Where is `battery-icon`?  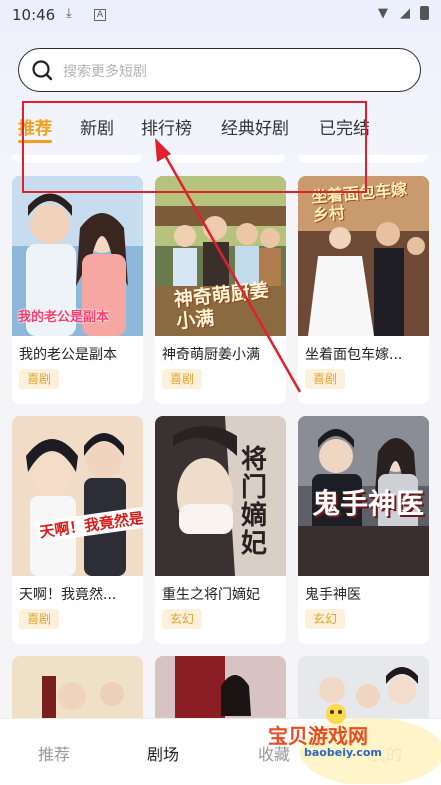 battery-icon is located at coordinates (424, 13).